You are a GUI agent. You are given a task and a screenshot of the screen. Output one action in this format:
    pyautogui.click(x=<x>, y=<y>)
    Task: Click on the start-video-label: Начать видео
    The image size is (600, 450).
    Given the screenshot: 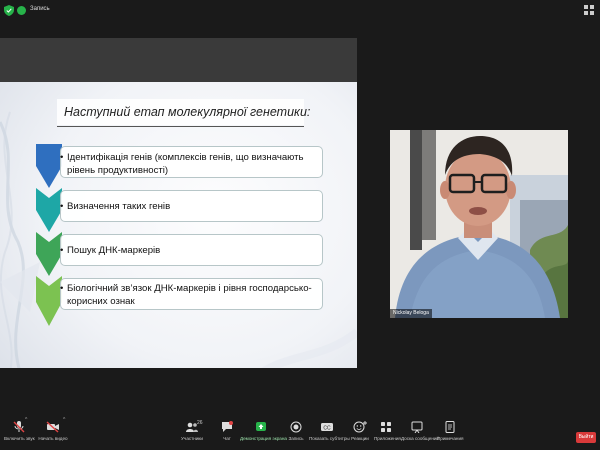 What is the action you would take?
    pyautogui.click(x=53, y=438)
    